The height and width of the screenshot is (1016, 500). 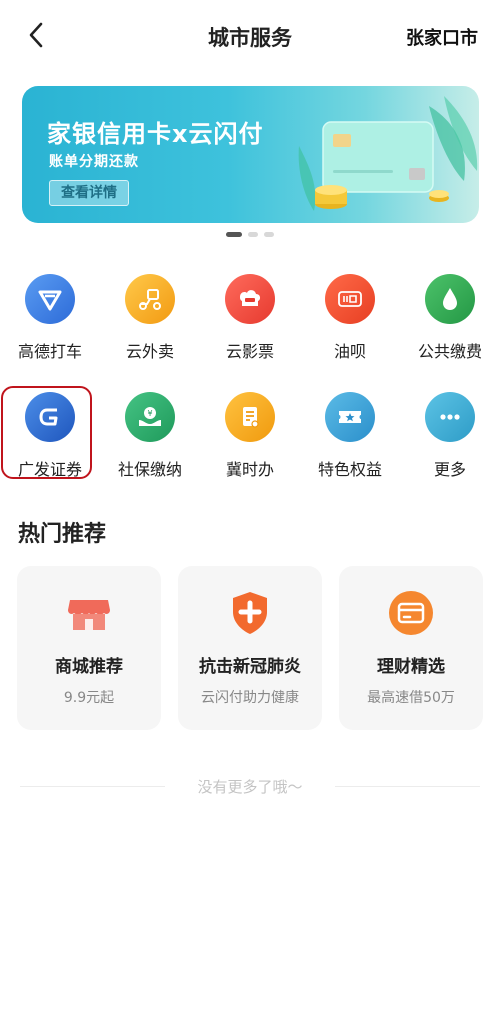 I want to click on card-subtitle: 云闪付助力健康, so click(x=250, y=698).